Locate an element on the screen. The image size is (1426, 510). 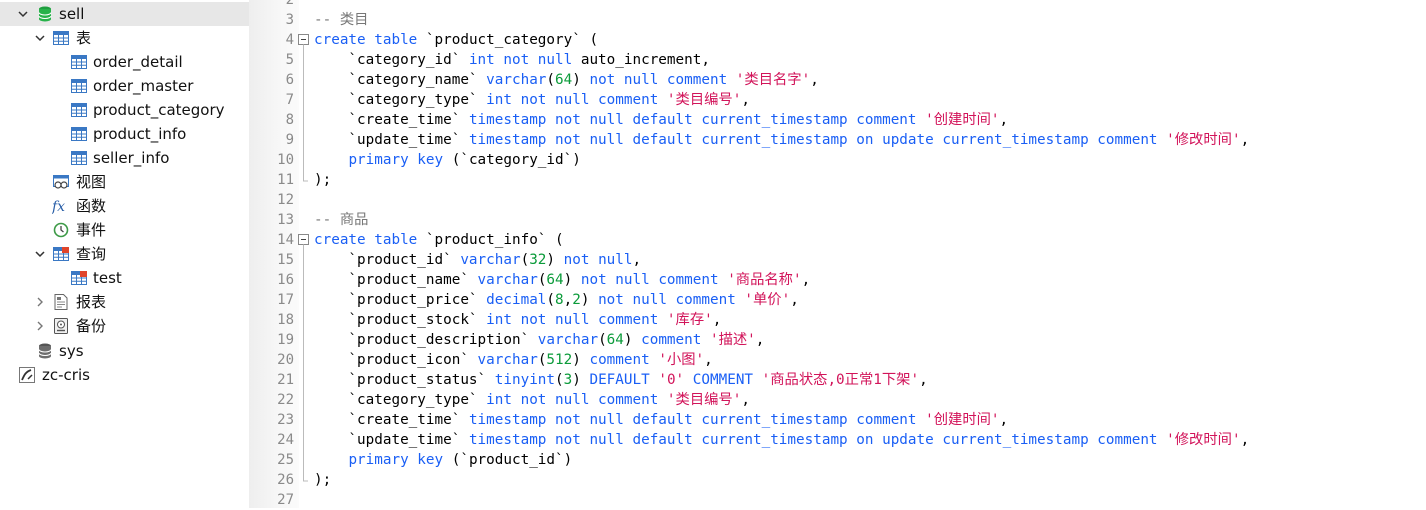
tree-table-order-master: order_master is located at coordinates (124, 86).